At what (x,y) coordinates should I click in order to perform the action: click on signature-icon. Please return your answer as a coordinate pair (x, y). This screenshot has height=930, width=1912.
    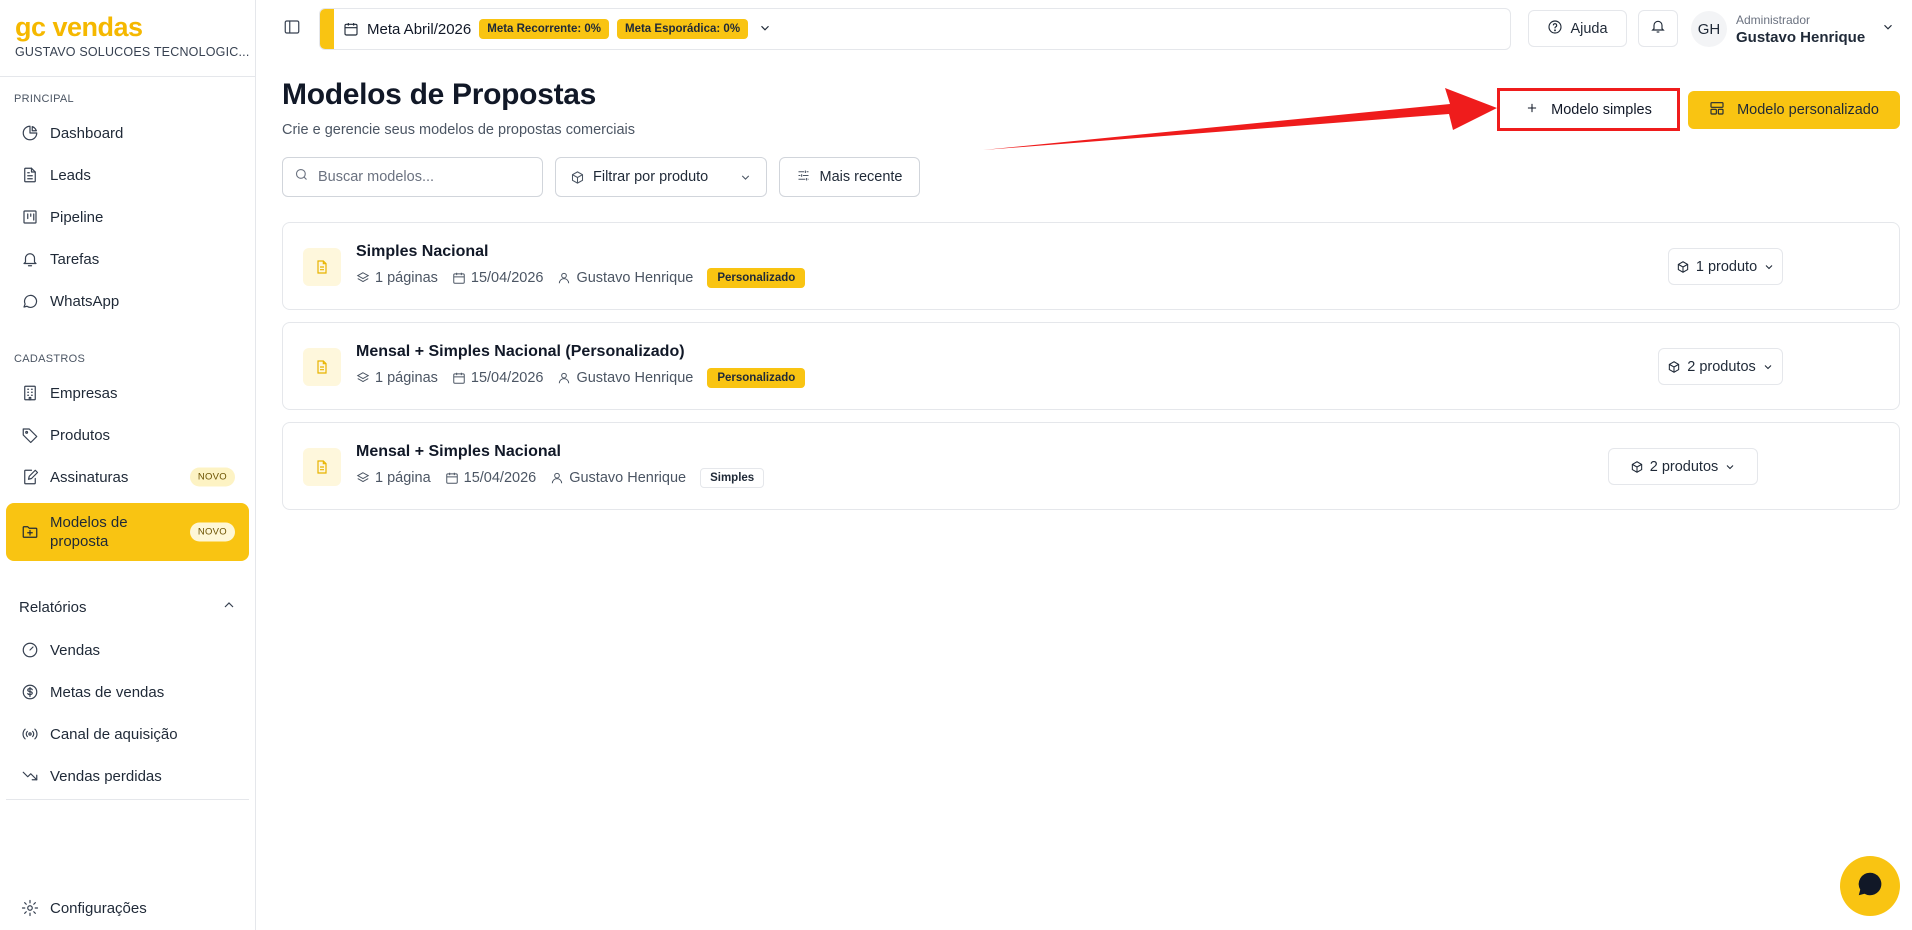
    Looking at the image, I should click on (30, 477).